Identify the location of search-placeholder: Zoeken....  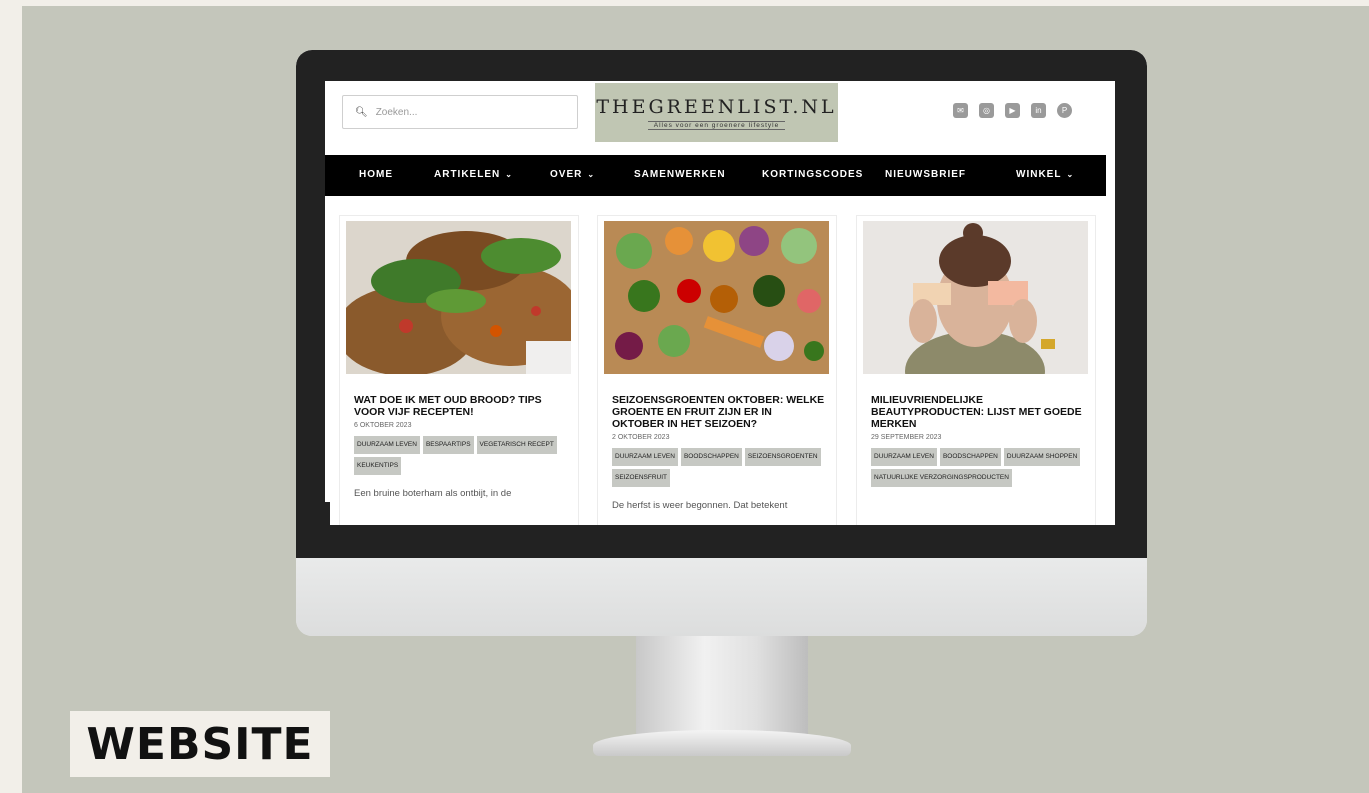
(396, 112).